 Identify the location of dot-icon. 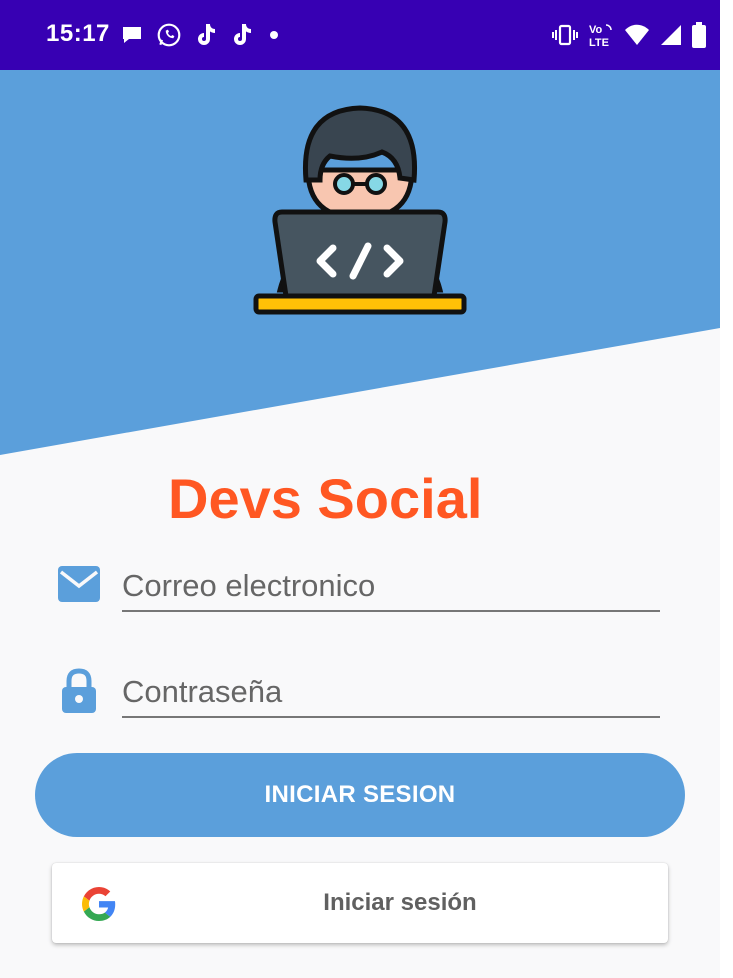
(274, 35).